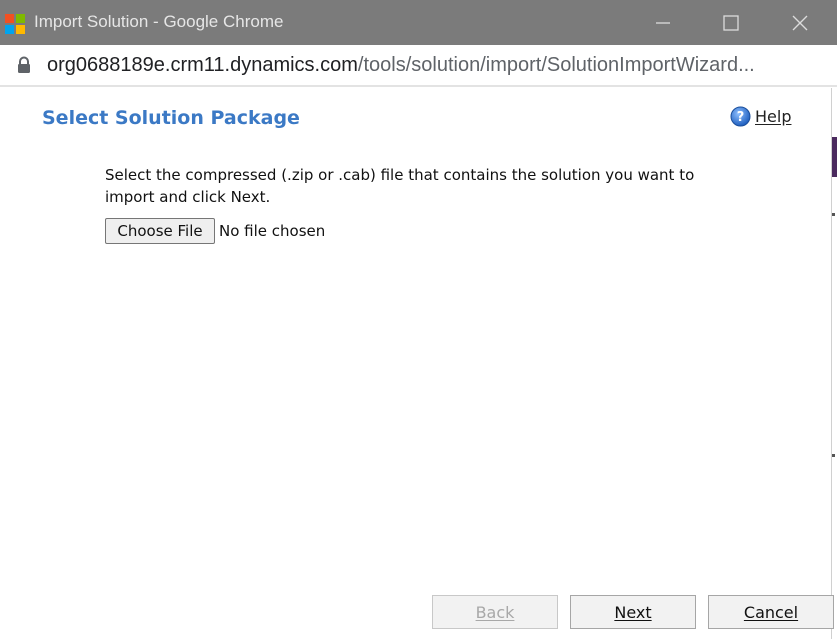 This screenshot has width=837, height=639. What do you see at coordinates (24, 64) in the screenshot?
I see `lock-icon` at bounding box center [24, 64].